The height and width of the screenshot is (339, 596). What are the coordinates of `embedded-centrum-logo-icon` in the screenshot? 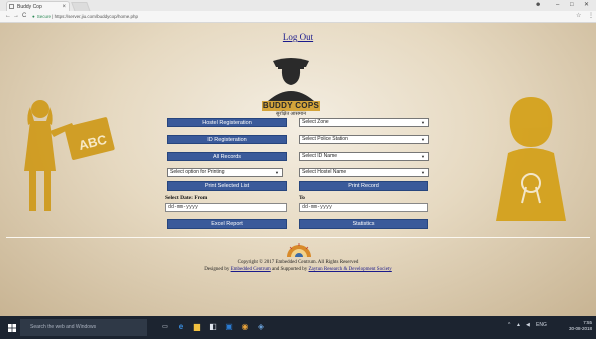 It's located at (299, 250).